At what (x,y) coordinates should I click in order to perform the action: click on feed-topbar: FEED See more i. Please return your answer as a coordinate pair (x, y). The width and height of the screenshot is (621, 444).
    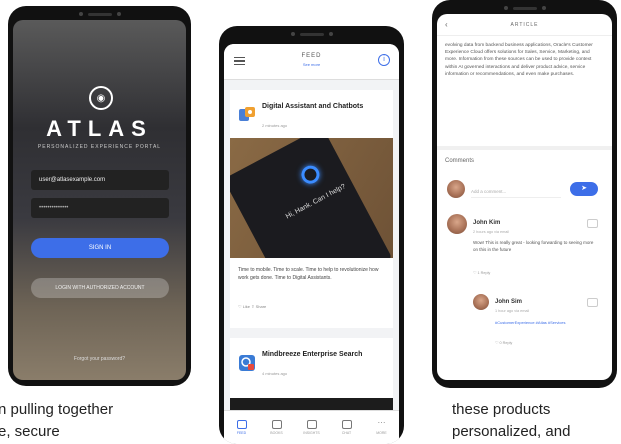
    Looking at the image, I should click on (311, 62).